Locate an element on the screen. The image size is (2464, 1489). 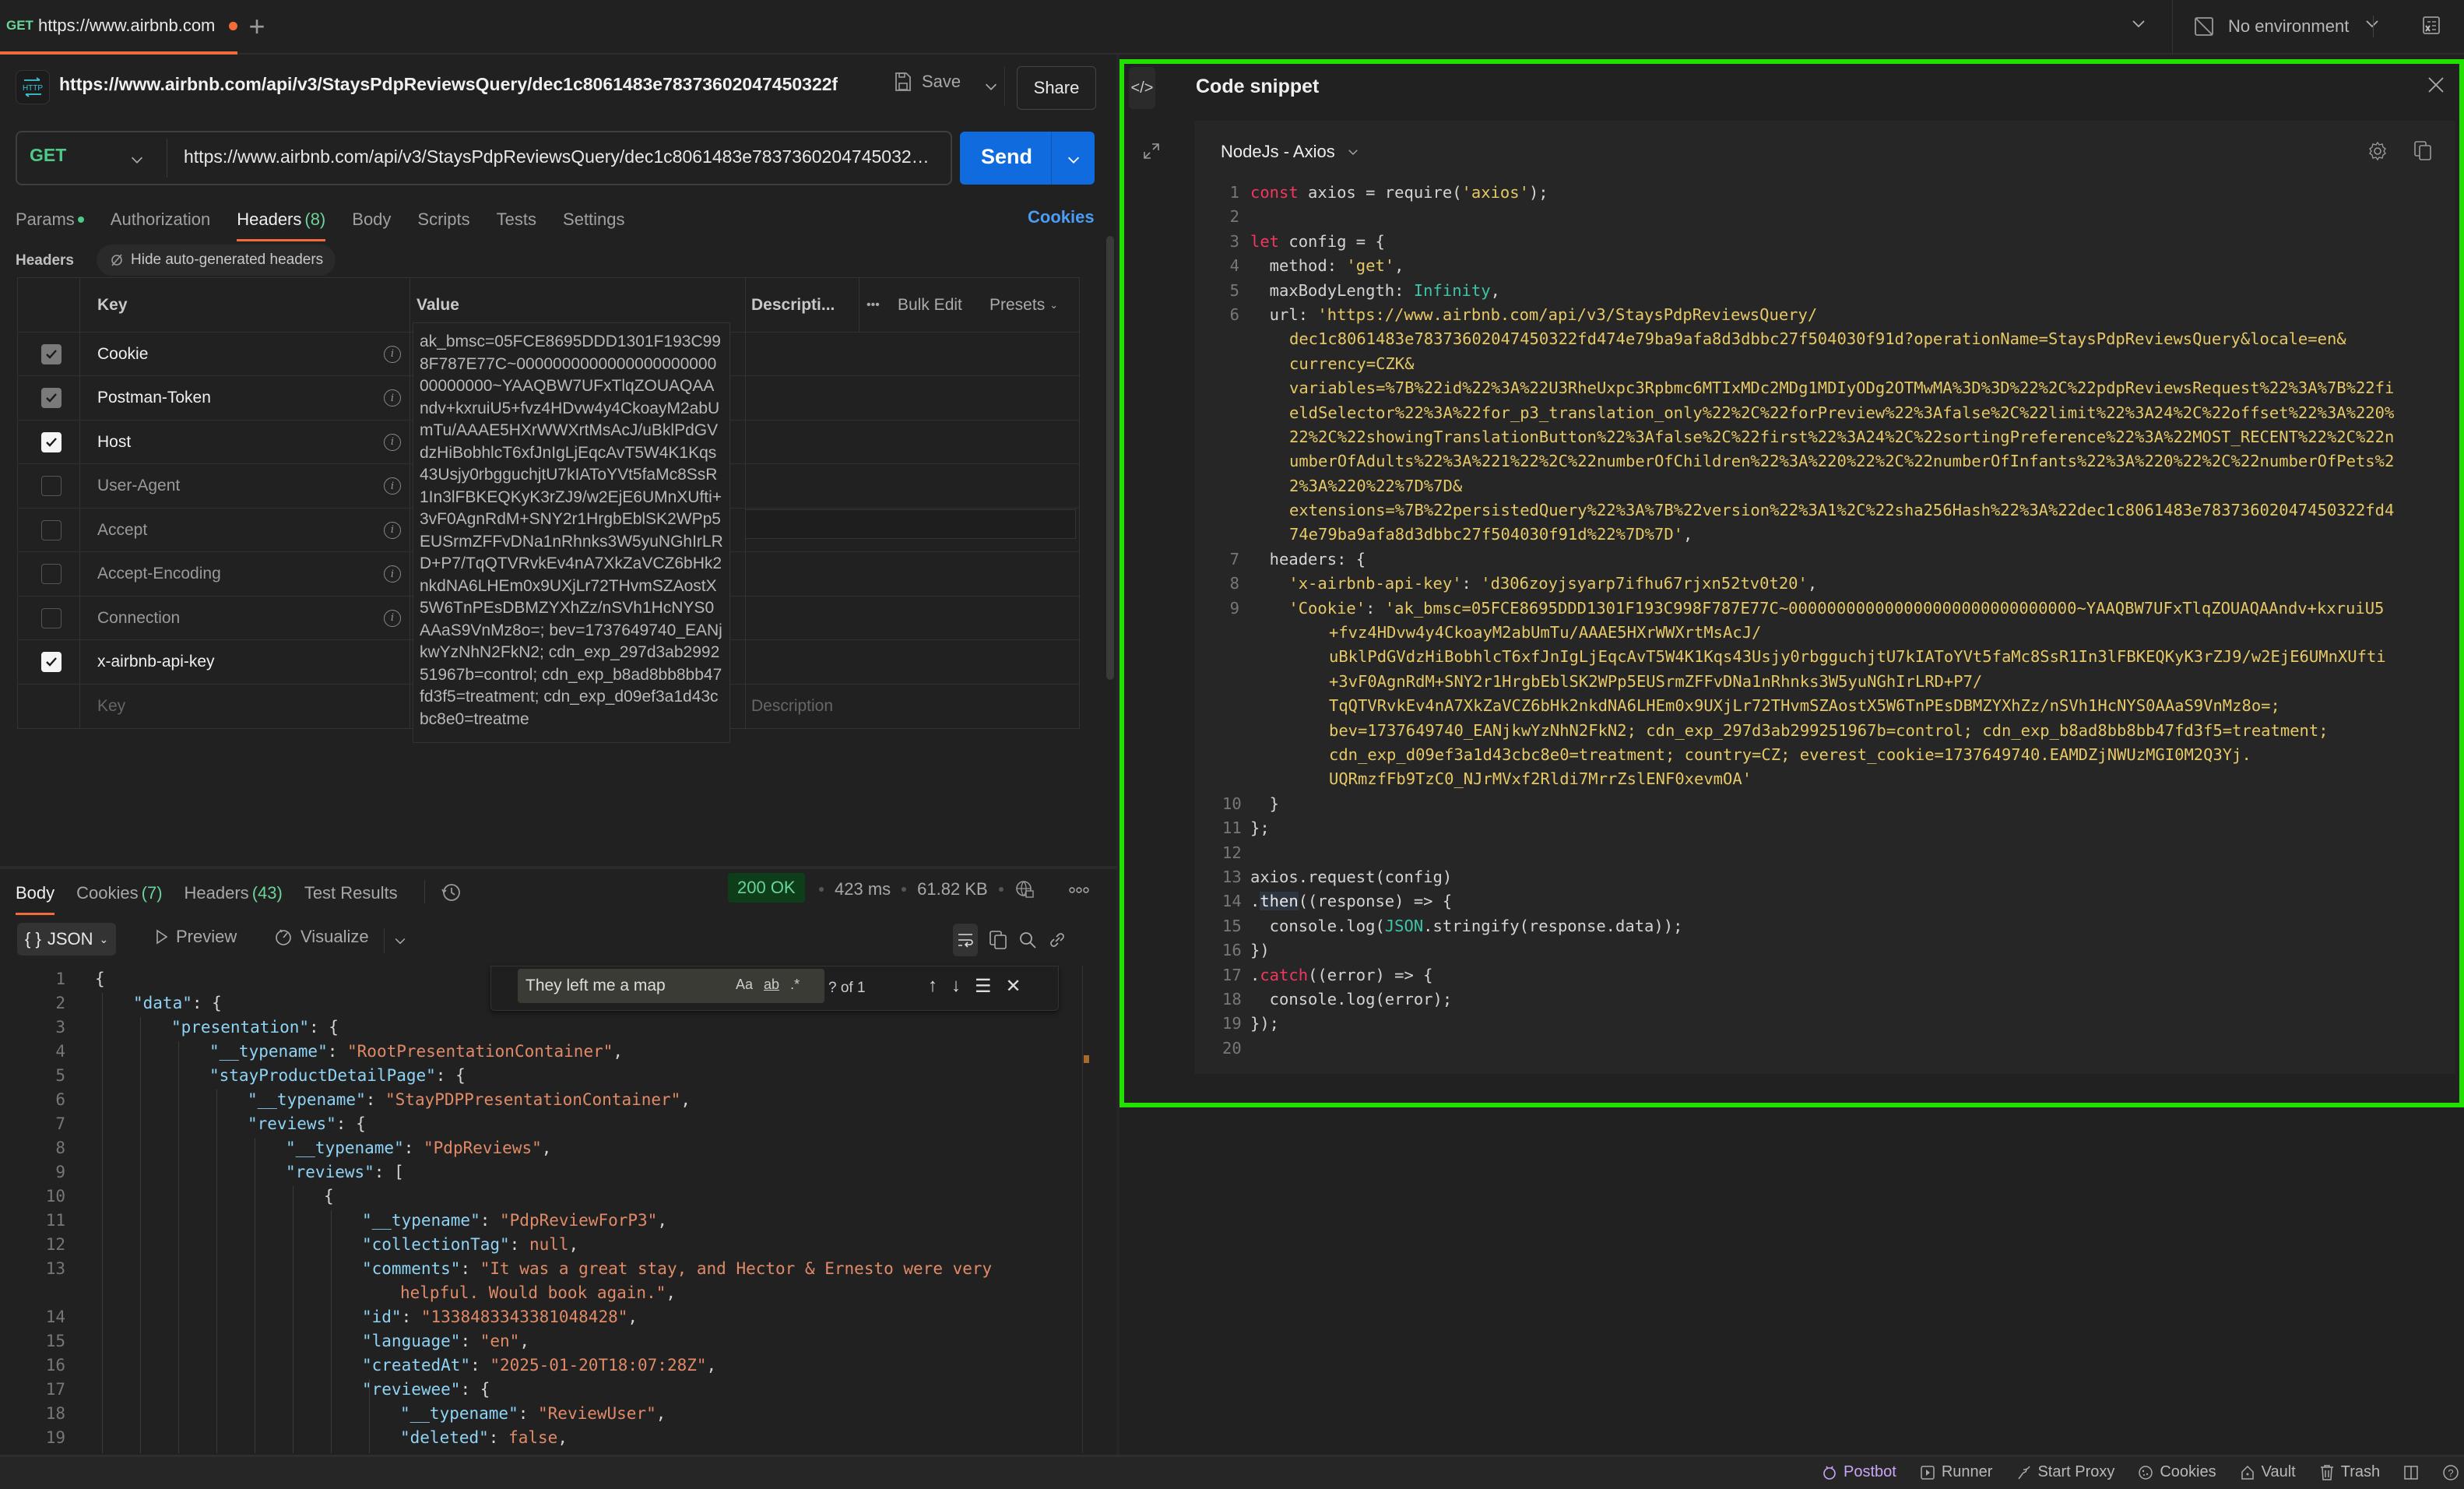
language-select: NodeJs - Axios is located at coordinates (1290, 152).